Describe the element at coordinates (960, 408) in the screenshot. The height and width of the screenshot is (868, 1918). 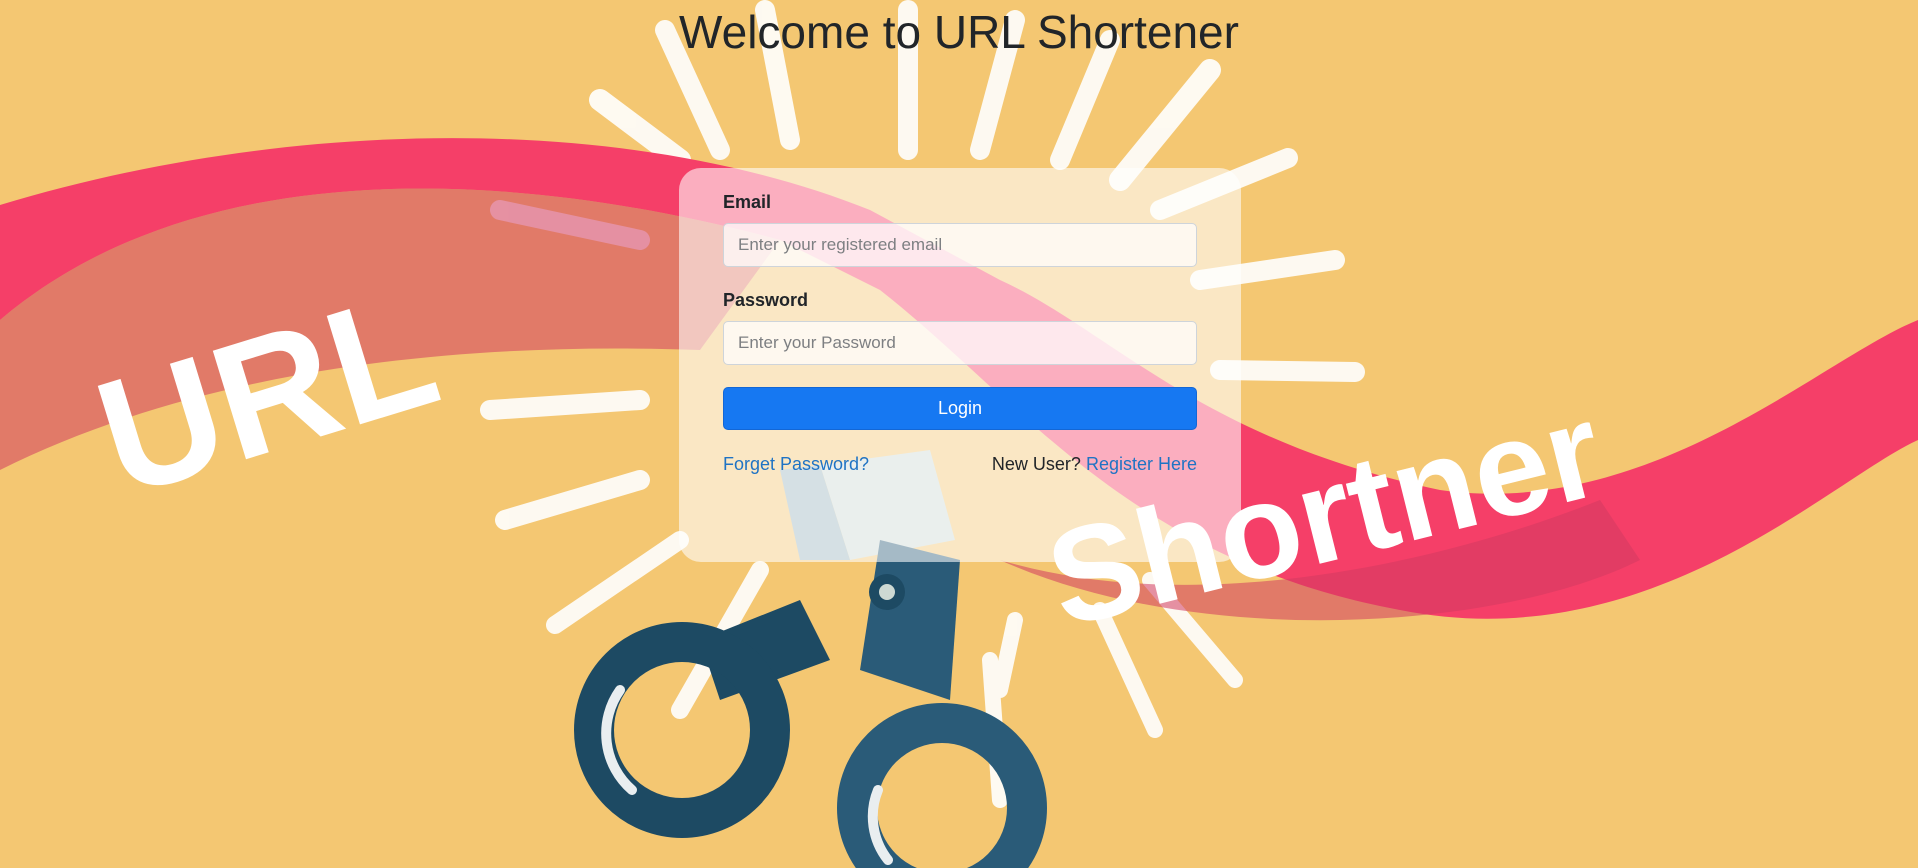
I see `login-button: Login` at that location.